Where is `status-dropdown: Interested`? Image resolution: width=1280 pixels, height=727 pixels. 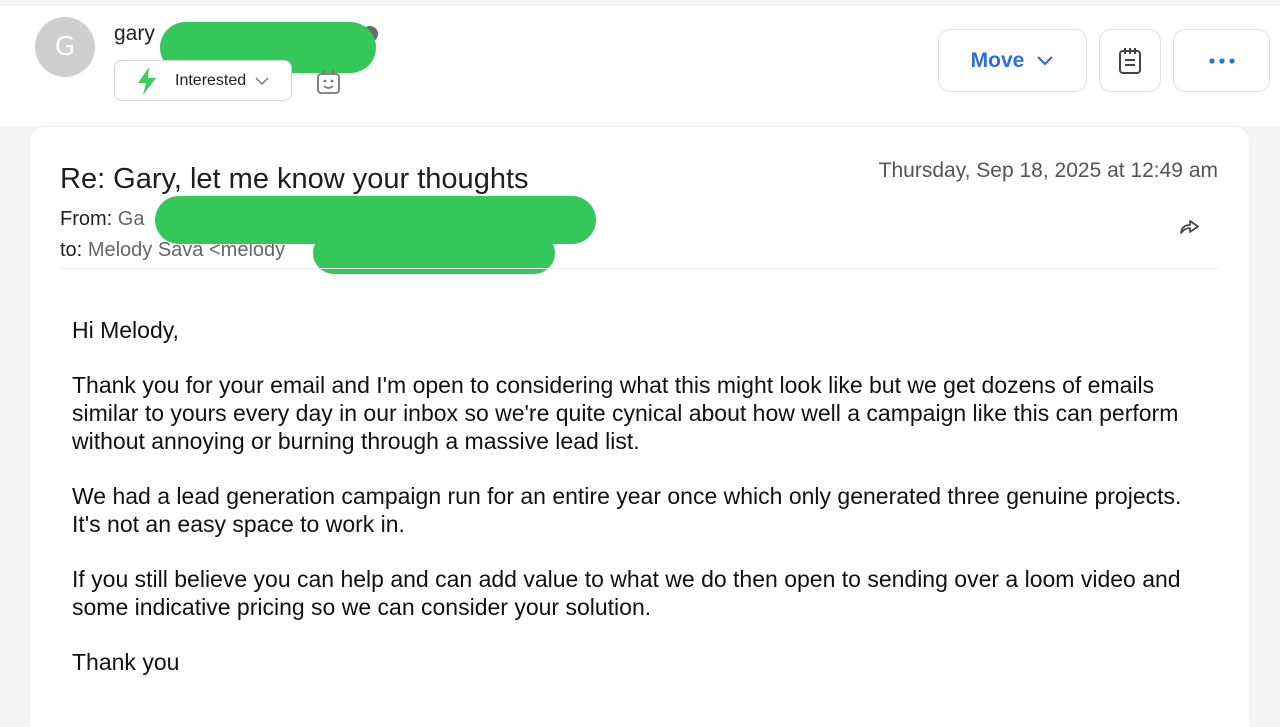
status-dropdown: Interested is located at coordinates (203, 80).